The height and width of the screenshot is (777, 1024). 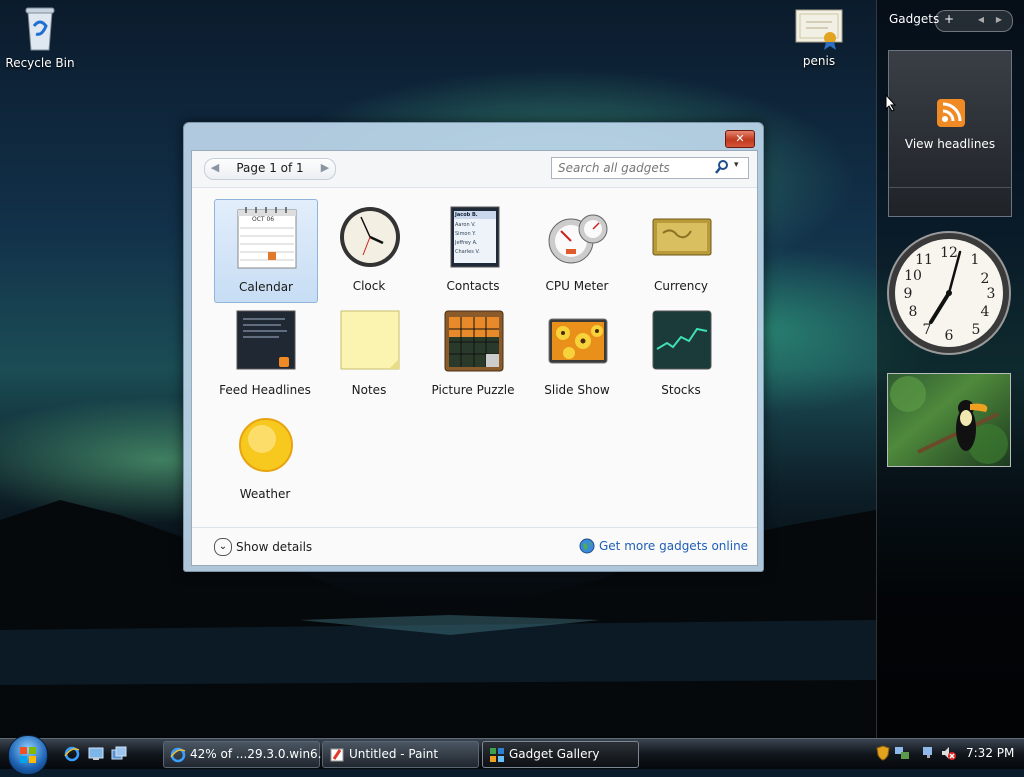 I want to click on stocks-icon, so click(x=682, y=340).